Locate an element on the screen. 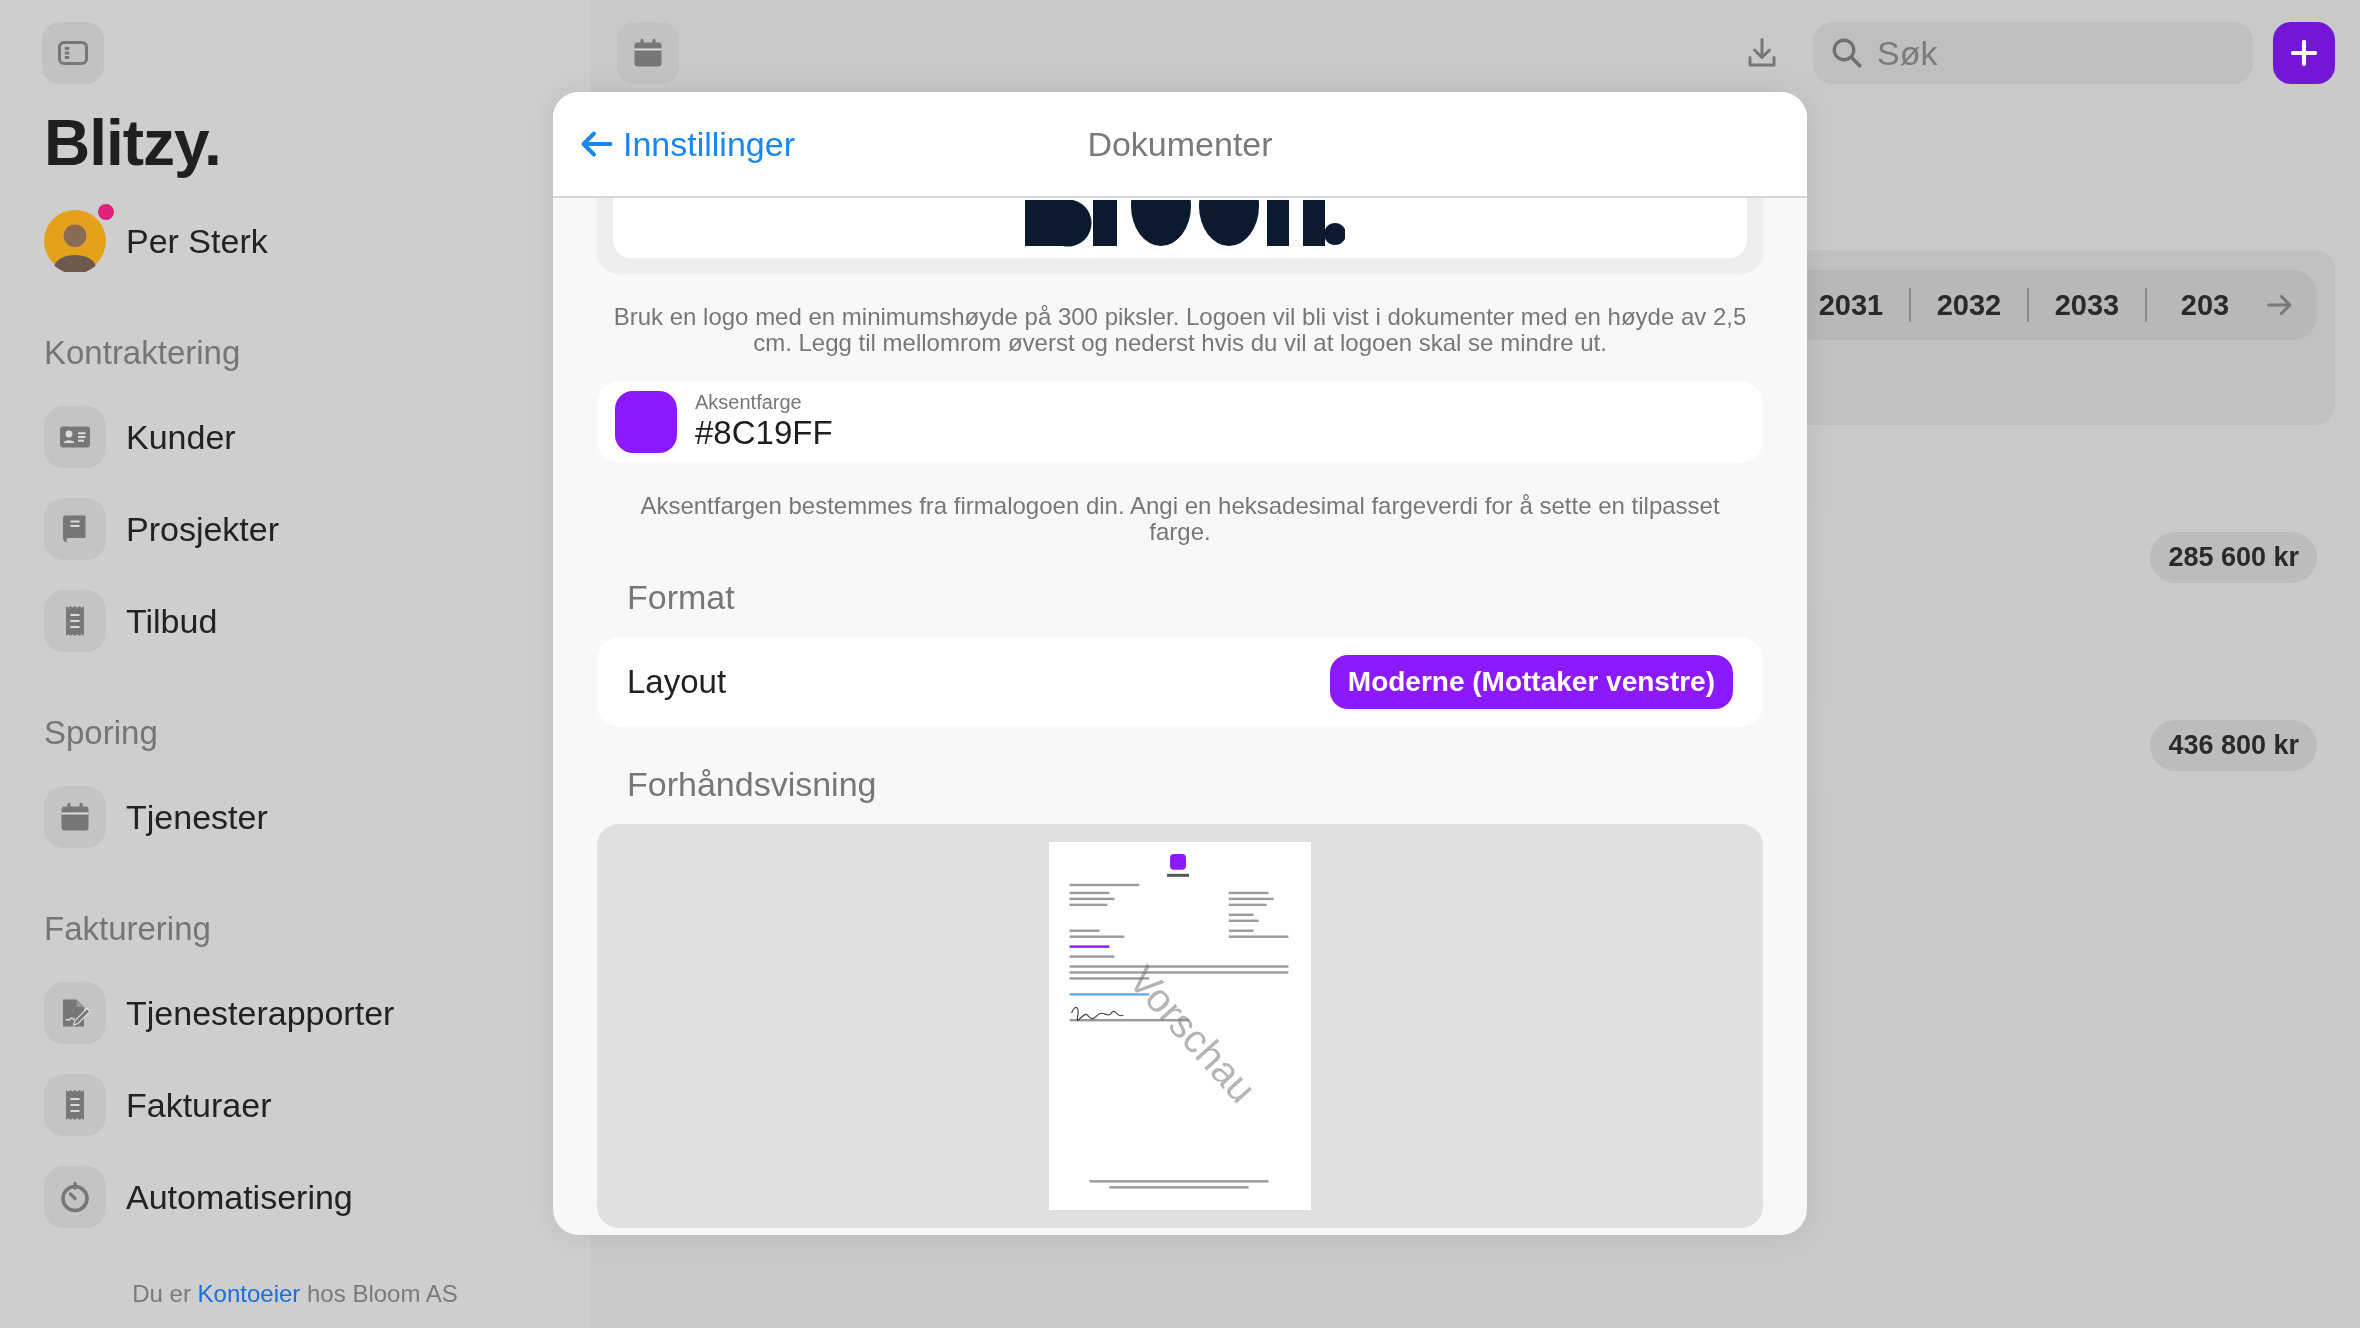 Image resolution: width=2360 pixels, height=1328 pixels. search-field: Søk is located at coordinates (2033, 53).